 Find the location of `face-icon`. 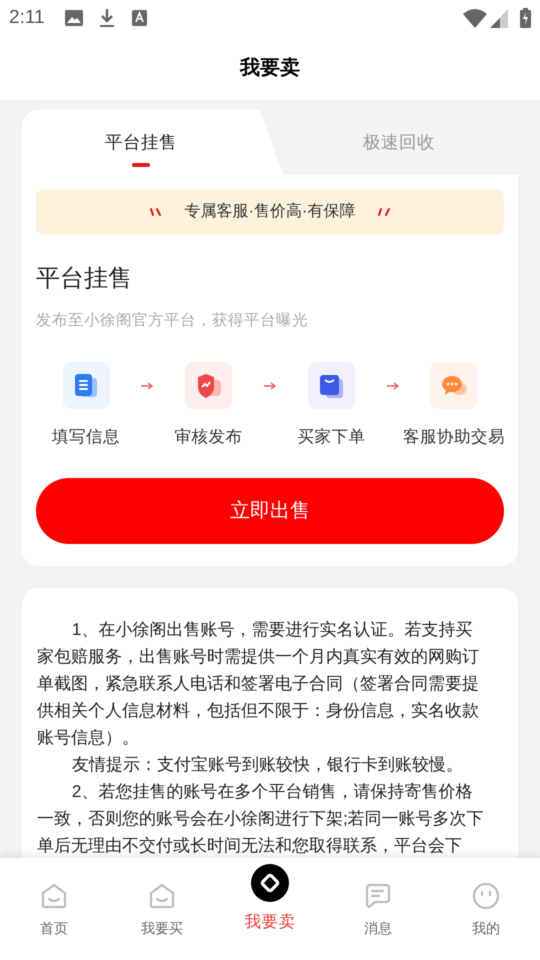

face-icon is located at coordinates (486, 896).